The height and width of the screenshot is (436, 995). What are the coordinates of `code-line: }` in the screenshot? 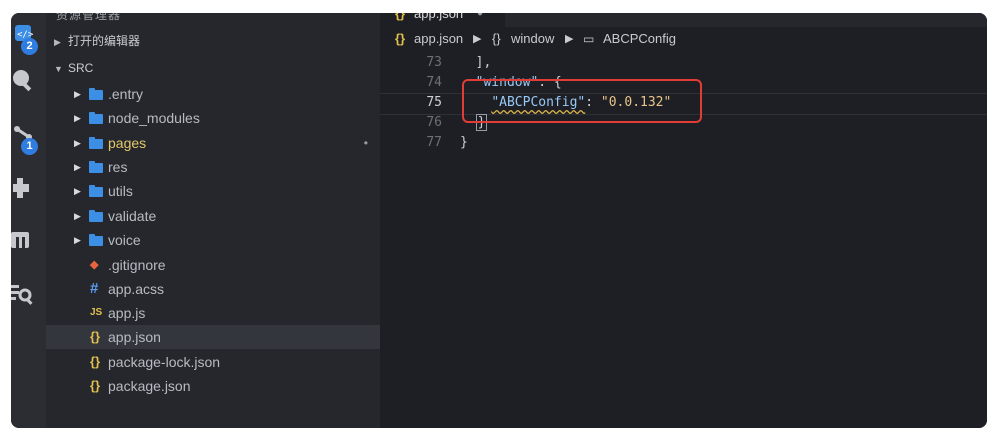 It's located at (464, 142).